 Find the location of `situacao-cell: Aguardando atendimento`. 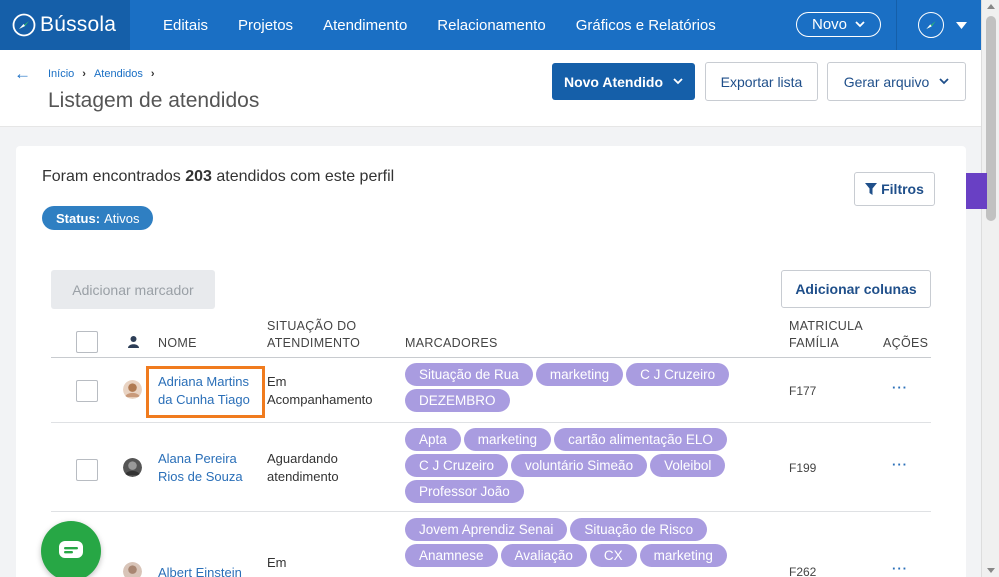

situacao-cell: Aguardando atendimento is located at coordinates (303, 468).